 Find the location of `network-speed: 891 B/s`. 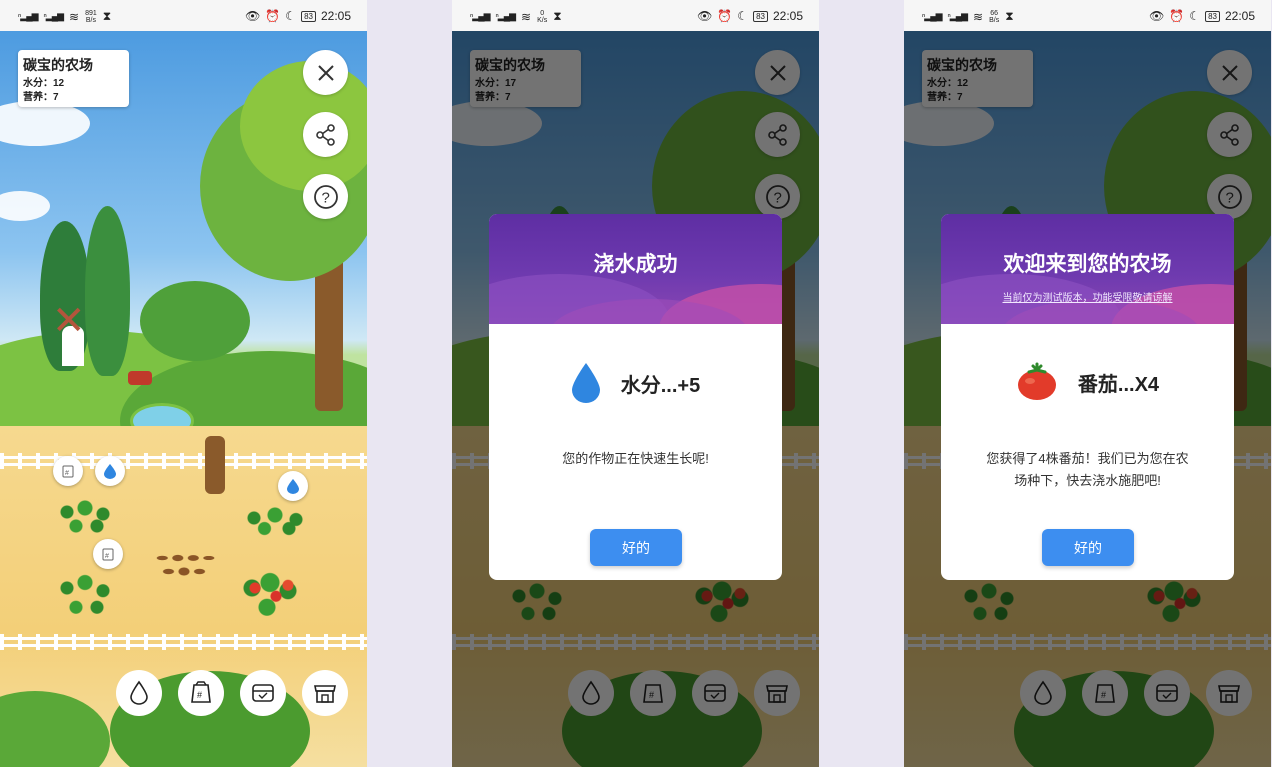

network-speed: 891 B/s is located at coordinates (91, 16).